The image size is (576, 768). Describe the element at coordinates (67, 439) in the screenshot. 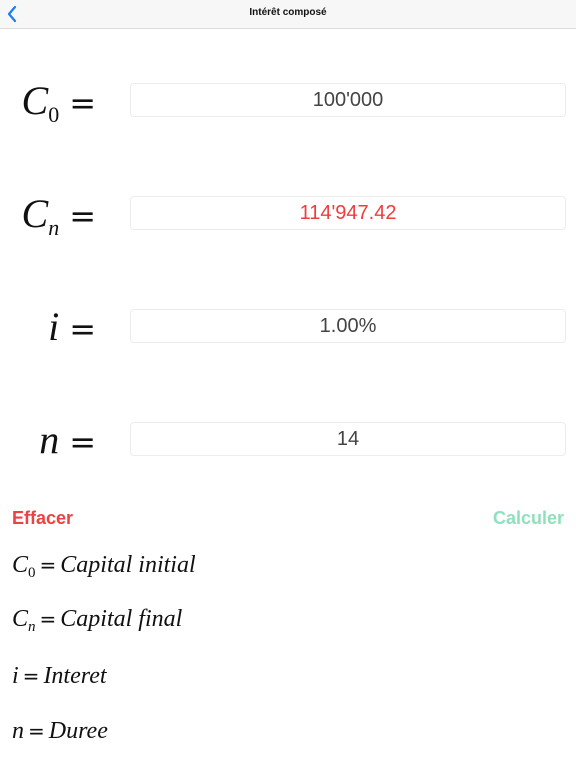

I see `duration-label: n =` at that location.